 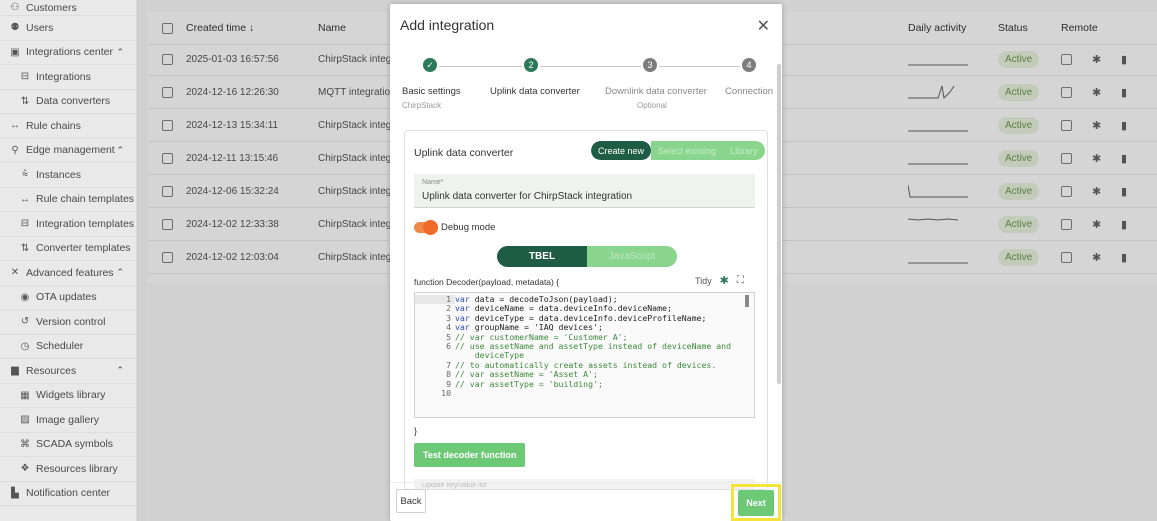 I want to click on sidebar-item-label: Notification center, so click(x=68, y=493).